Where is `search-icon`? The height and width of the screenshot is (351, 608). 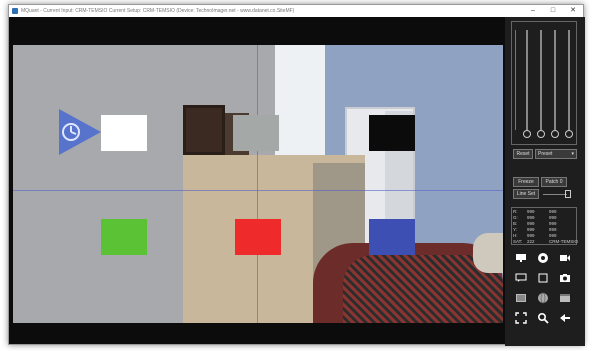
search-icon is located at coordinates (543, 318).